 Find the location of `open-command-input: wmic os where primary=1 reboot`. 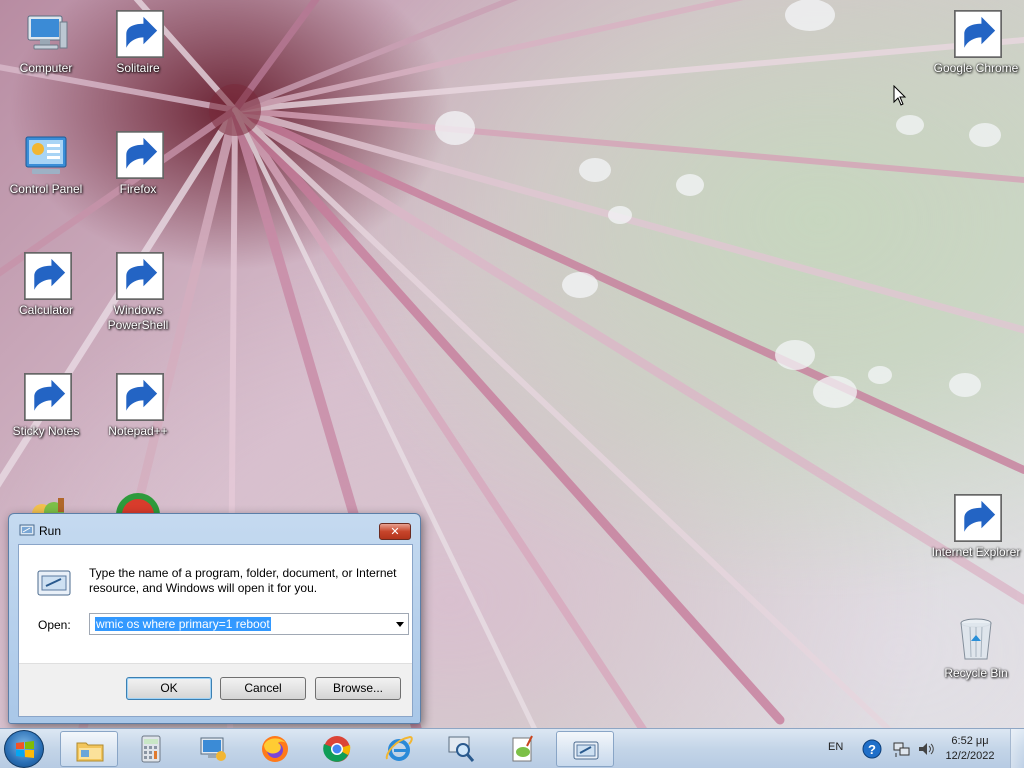

open-command-input: wmic os where primary=1 reboot is located at coordinates (183, 624).